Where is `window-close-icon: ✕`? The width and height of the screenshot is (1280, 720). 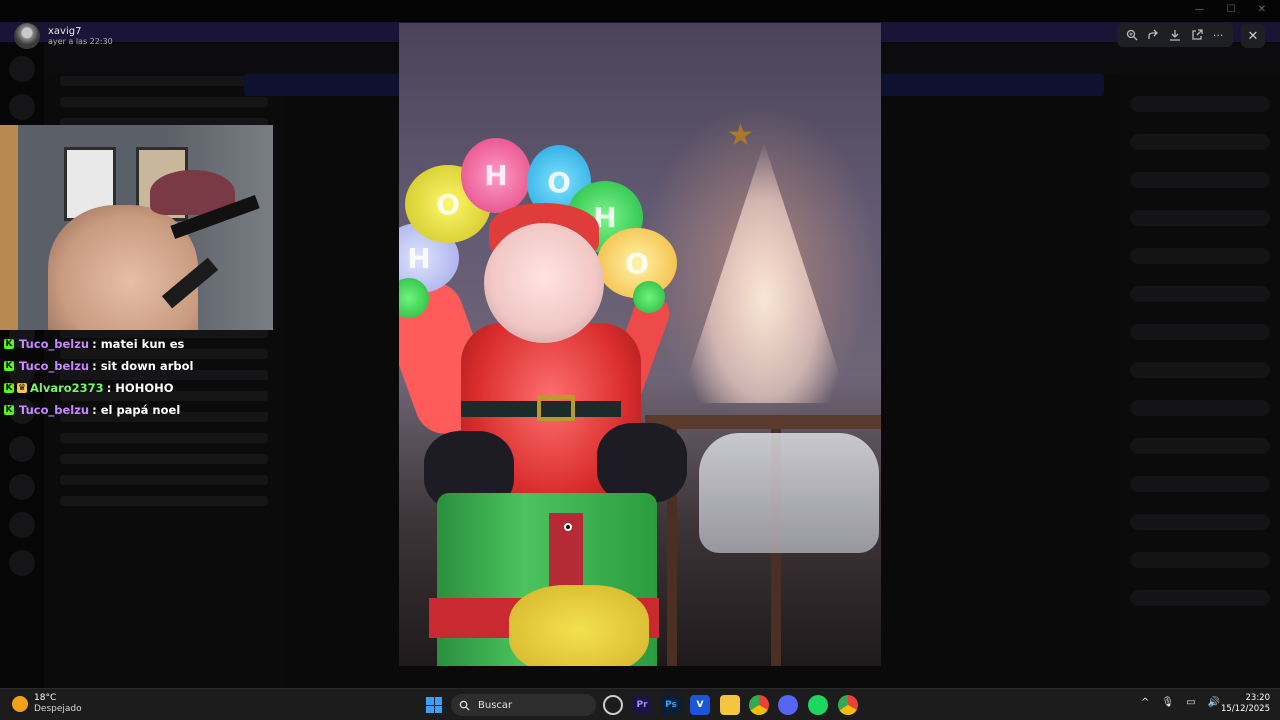 window-close-icon: ✕ is located at coordinates (1262, 9).